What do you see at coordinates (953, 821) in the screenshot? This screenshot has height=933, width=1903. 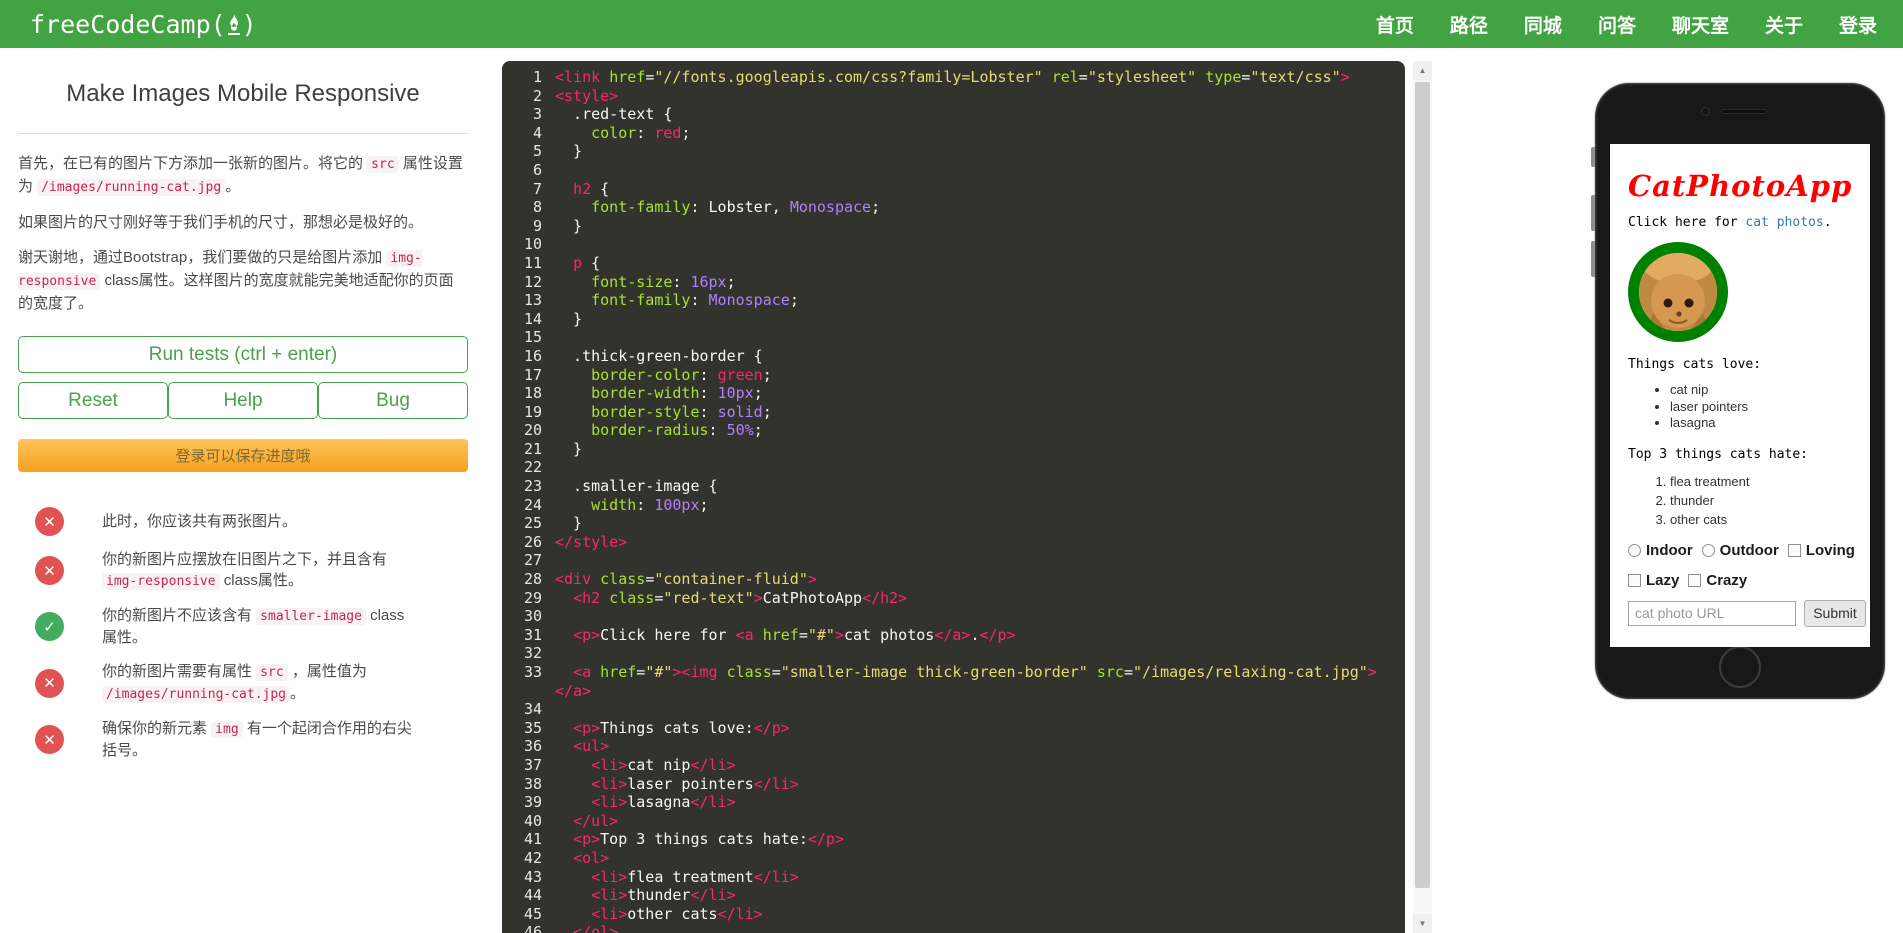 I see `code-line: 40 </ul>` at bounding box center [953, 821].